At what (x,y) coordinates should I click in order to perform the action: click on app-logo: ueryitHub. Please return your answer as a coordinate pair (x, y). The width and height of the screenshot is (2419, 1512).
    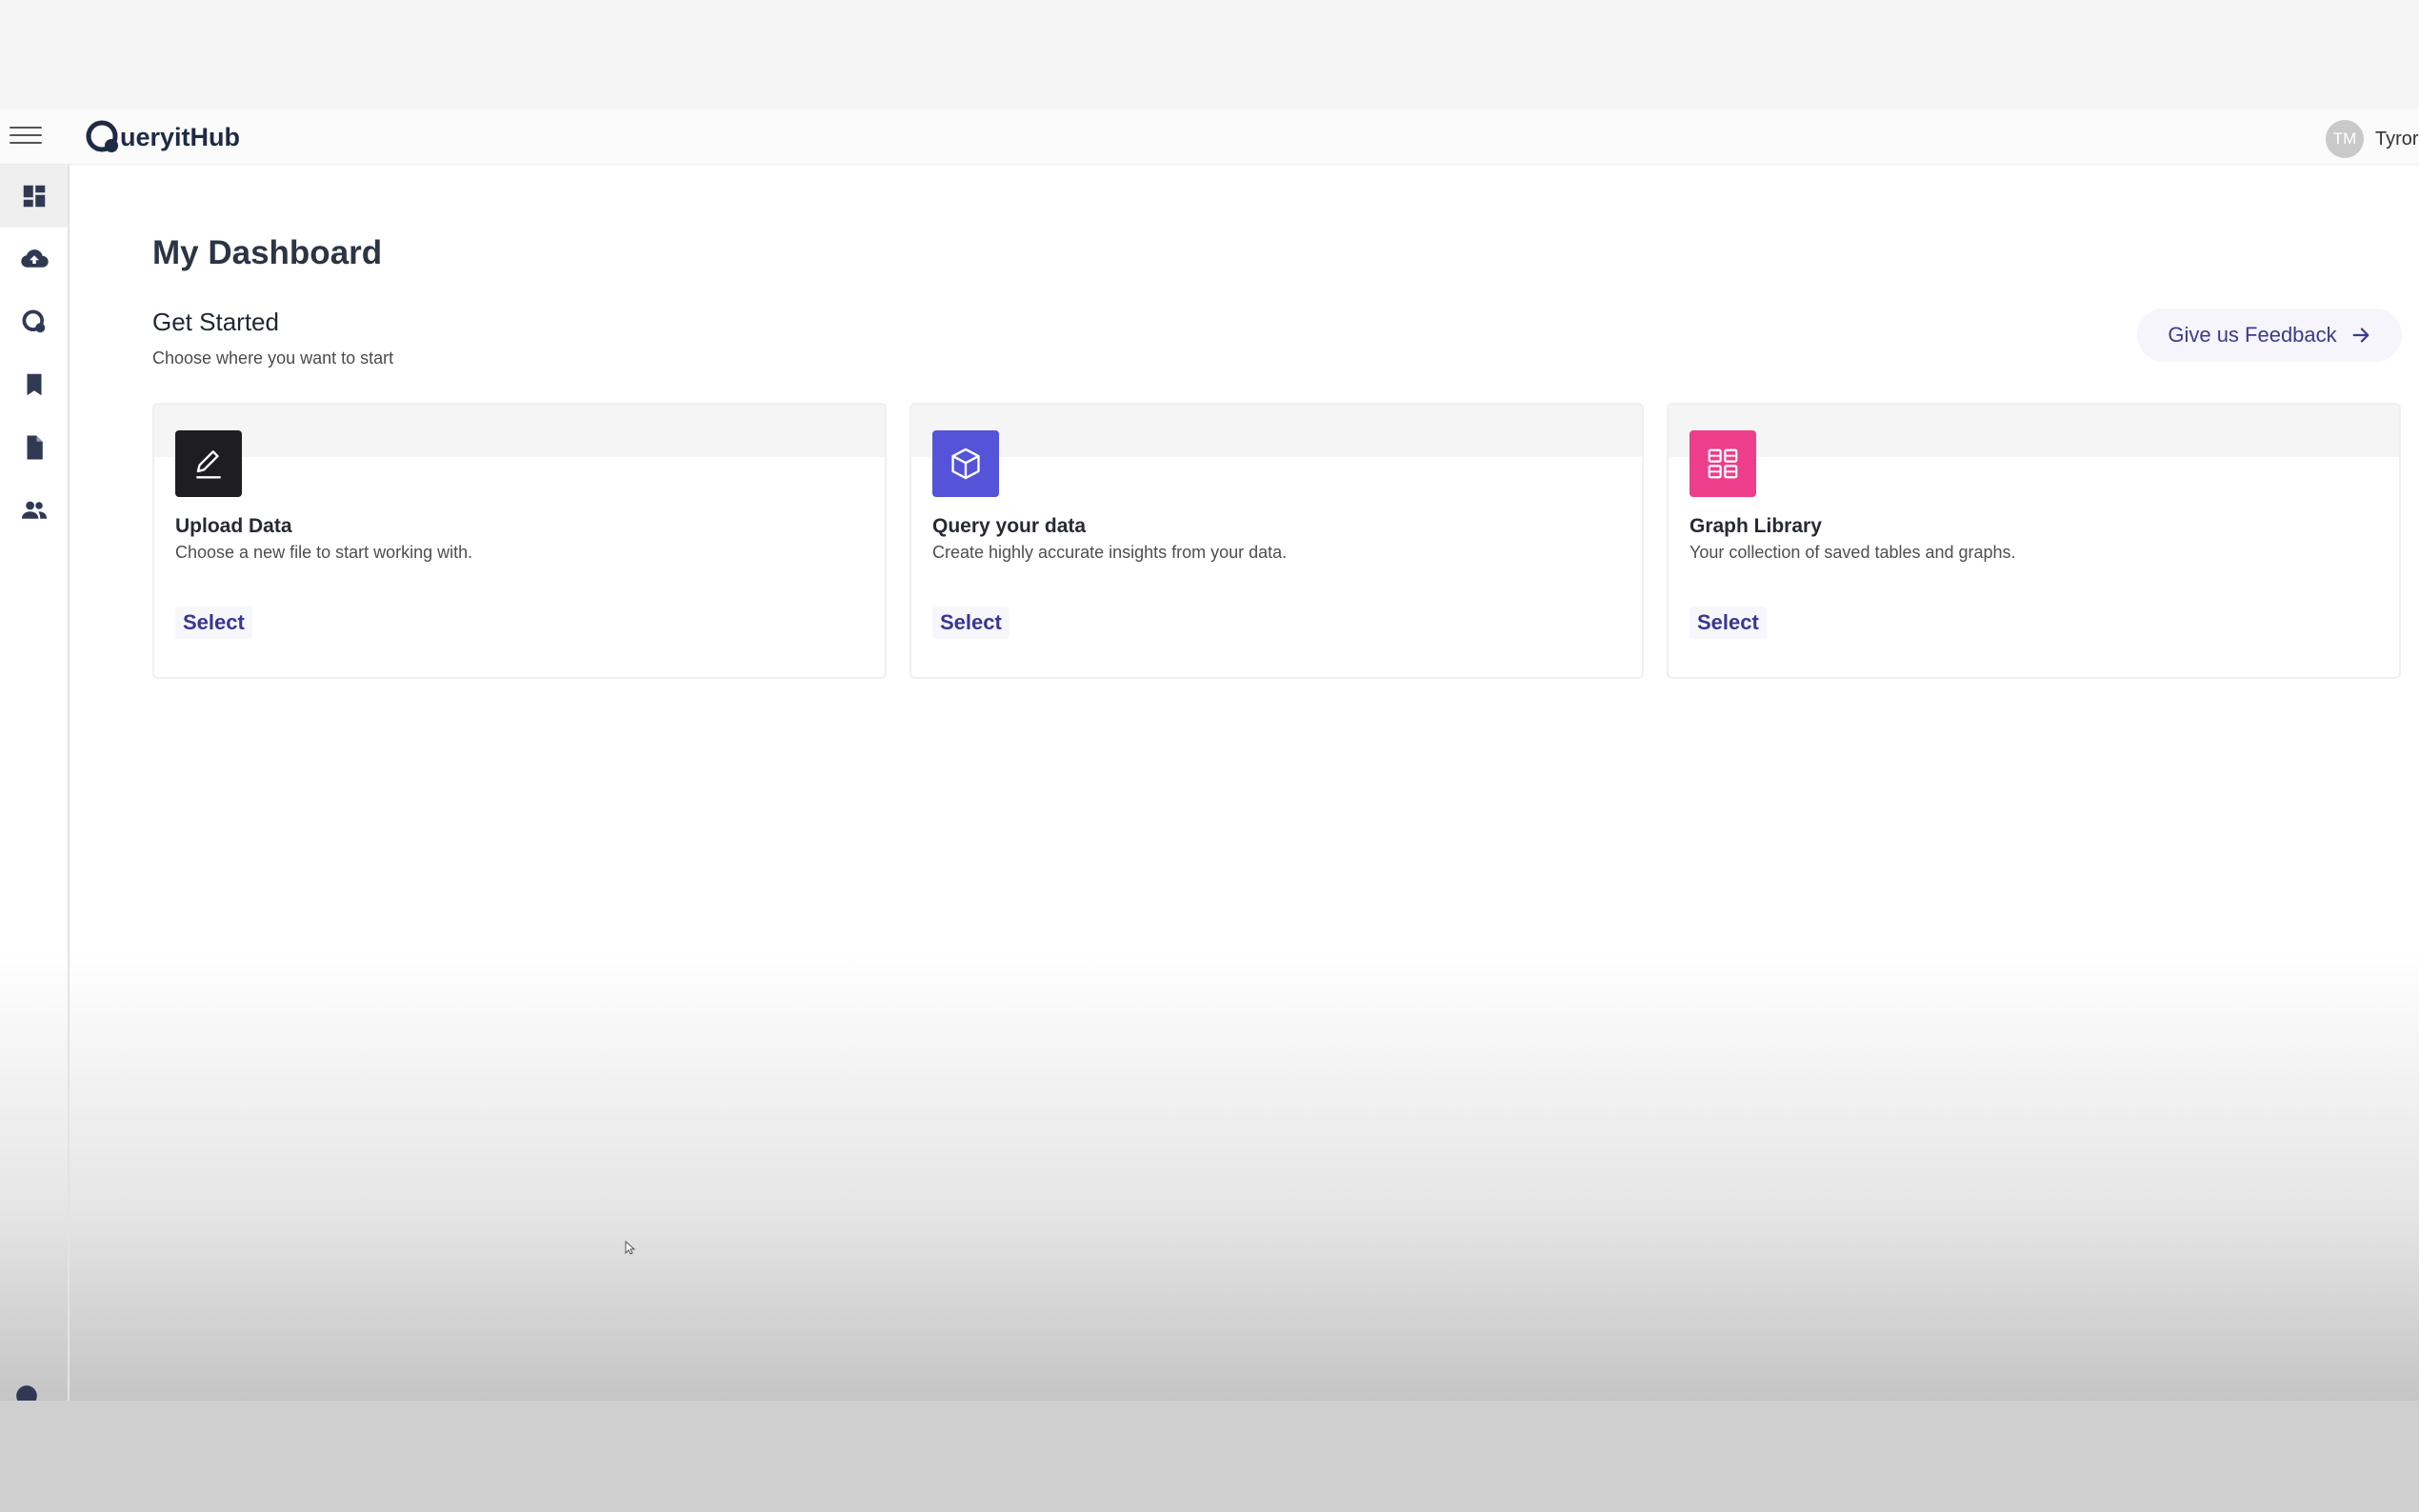
    Looking at the image, I should click on (162, 137).